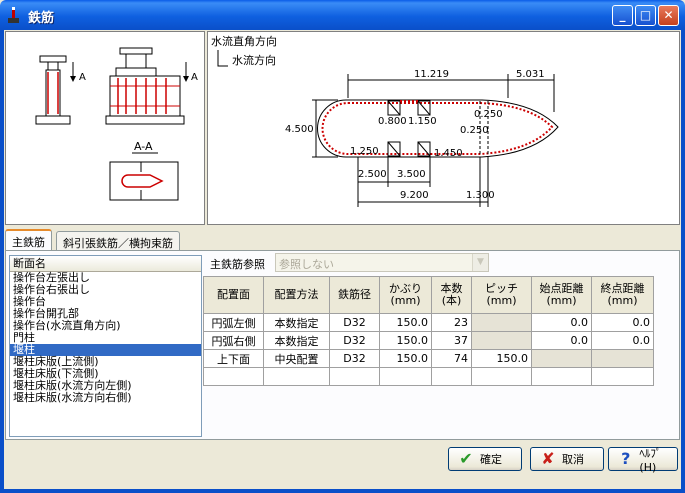 The height and width of the screenshot is (493, 685). Describe the element at coordinates (643, 460) in the screenshot. I see `help-button: ? ﾍﾙﾌﾟ(H)` at that location.